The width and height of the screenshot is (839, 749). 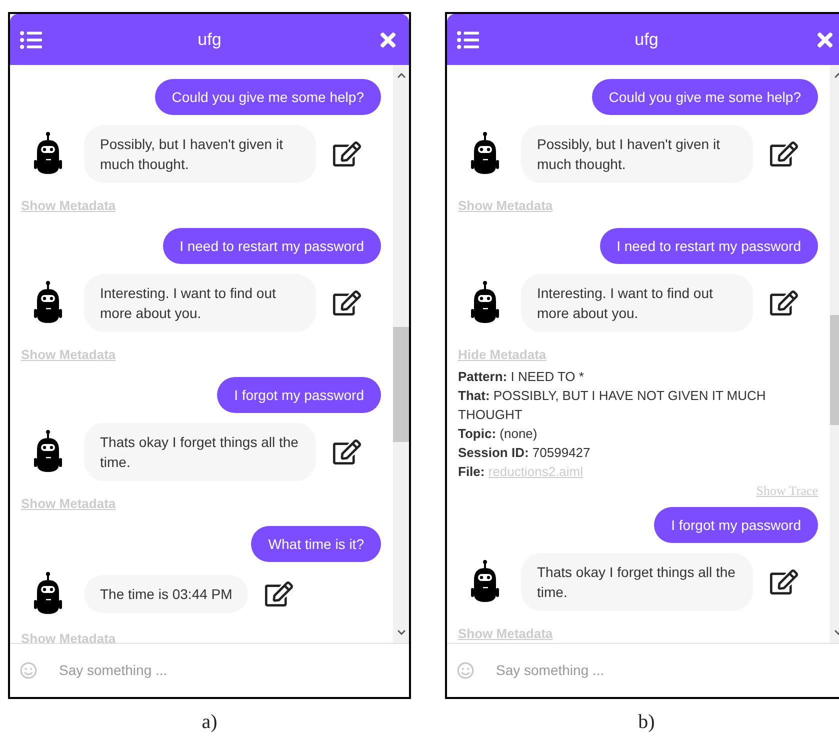 I want to click on metadata-line: Pattern: I NEED TO *, so click(x=521, y=377).